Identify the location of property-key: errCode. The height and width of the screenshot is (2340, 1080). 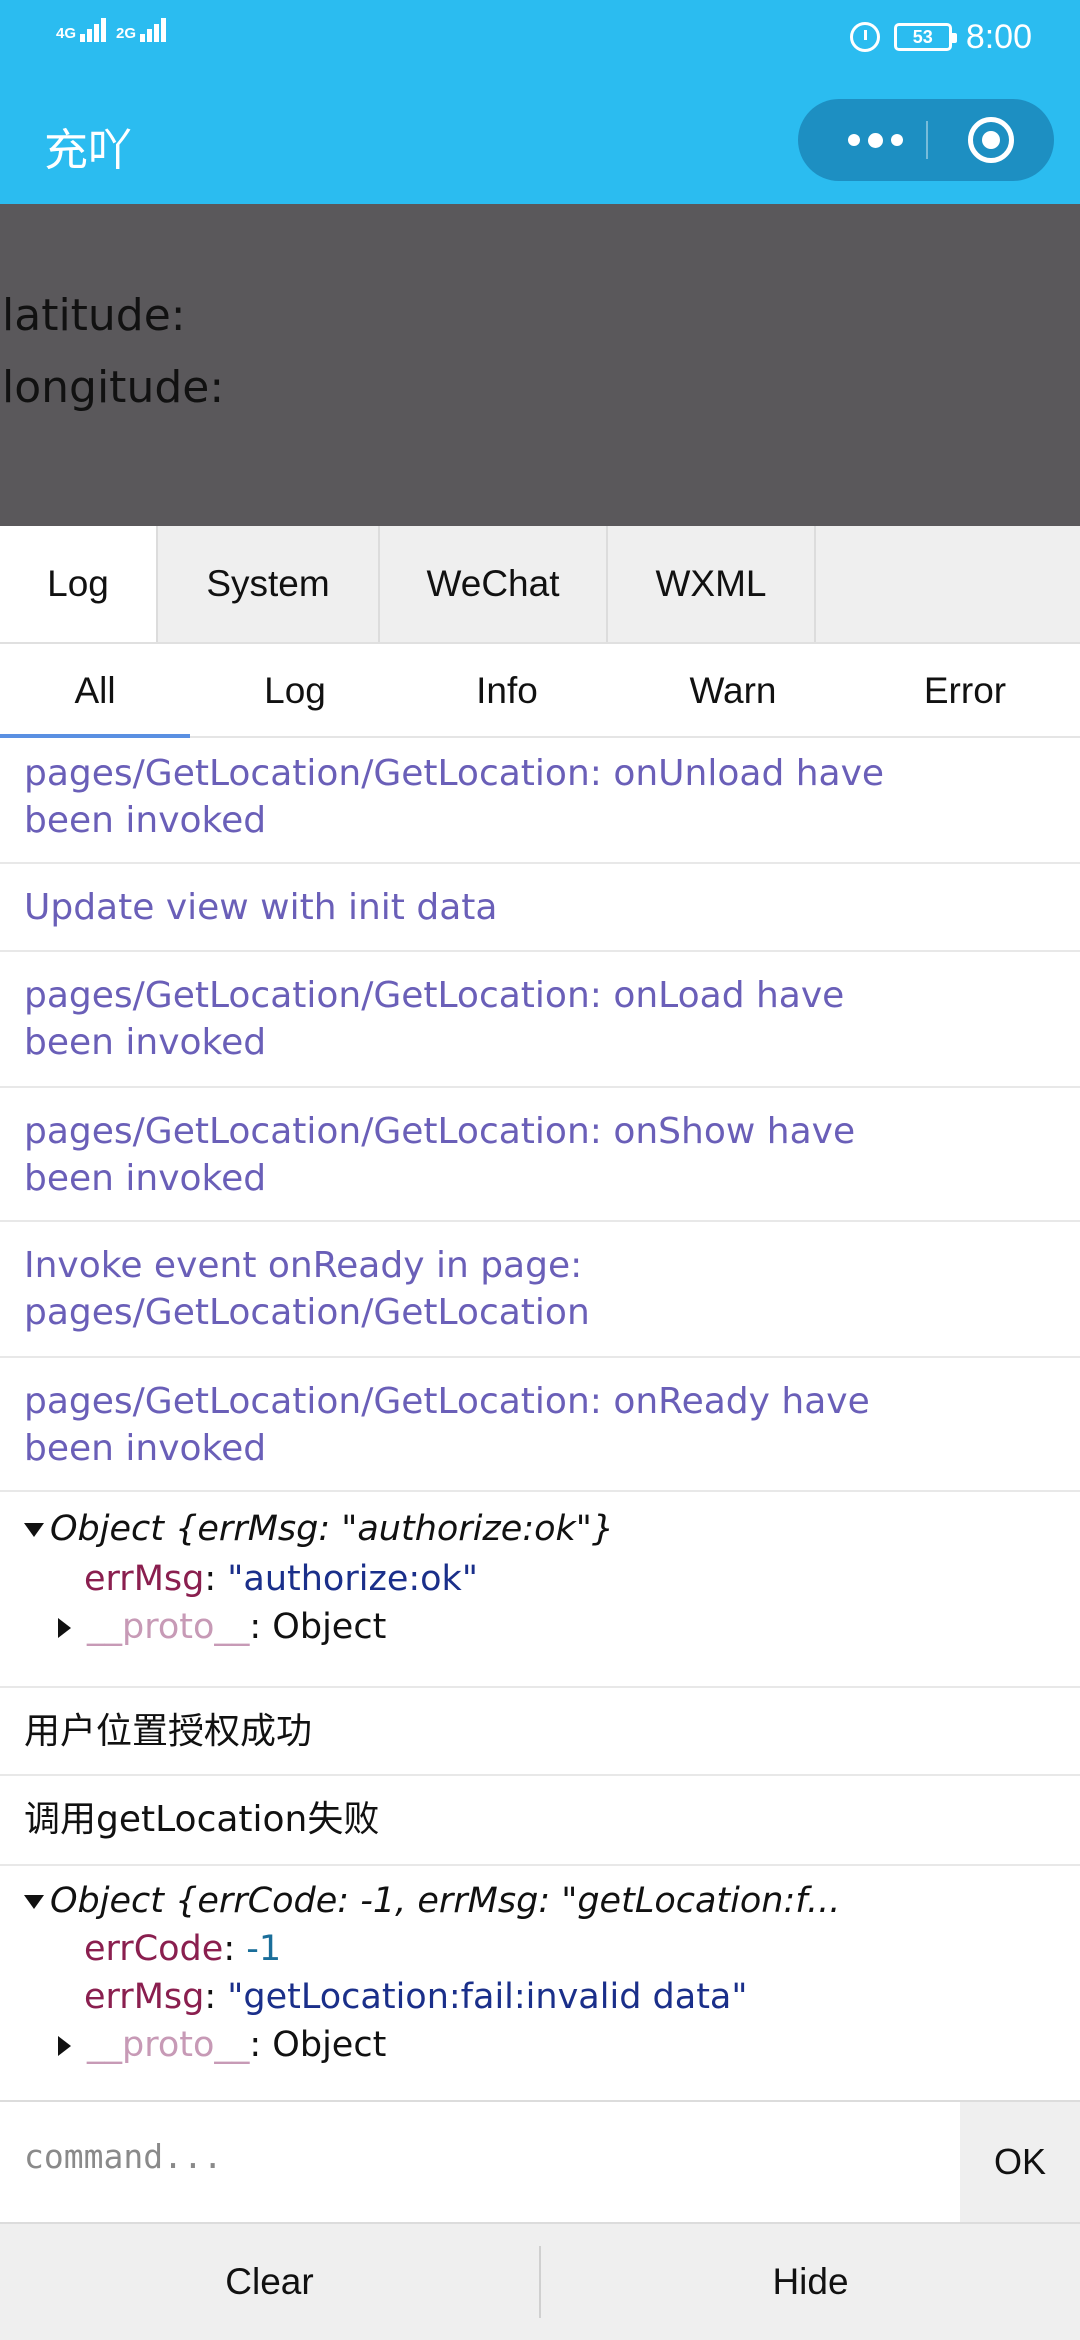
(154, 1949).